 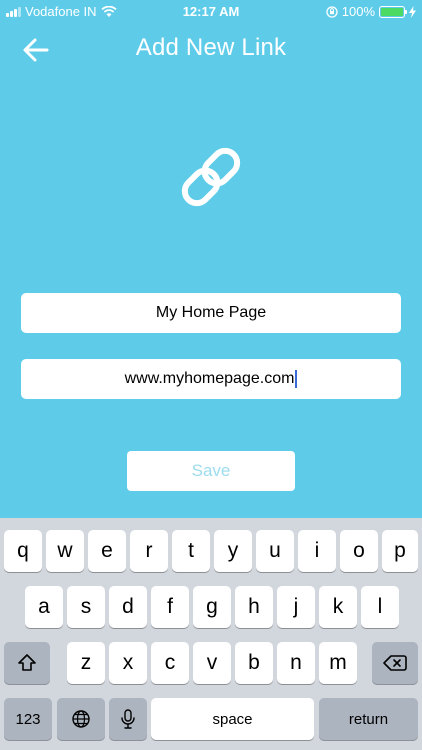 What do you see at coordinates (65, 551) in the screenshot?
I see `key-w: w` at bounding box center [65, 551].